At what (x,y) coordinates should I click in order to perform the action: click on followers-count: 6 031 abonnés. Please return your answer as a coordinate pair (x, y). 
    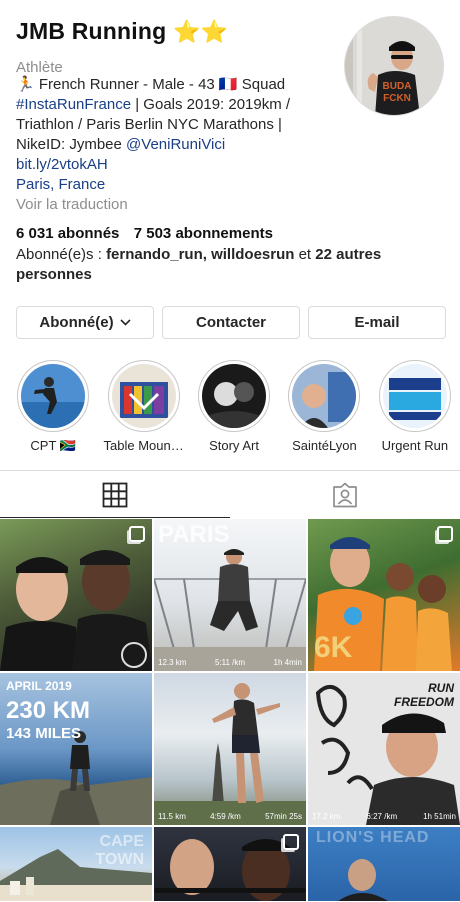
    Looking at the image, I should click on (67, 233).